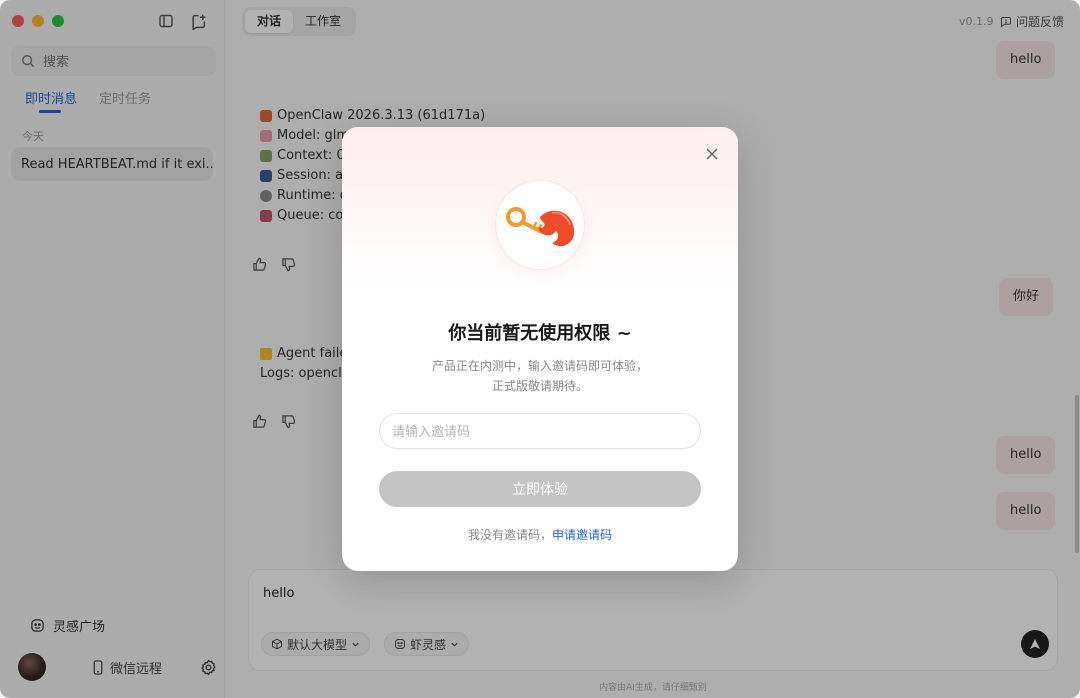  What do you see at coordinates (539, 386) in the screenshot?
I see `dialog-description-line: 正式版敬请期待。` at bounding box center [539, 386].